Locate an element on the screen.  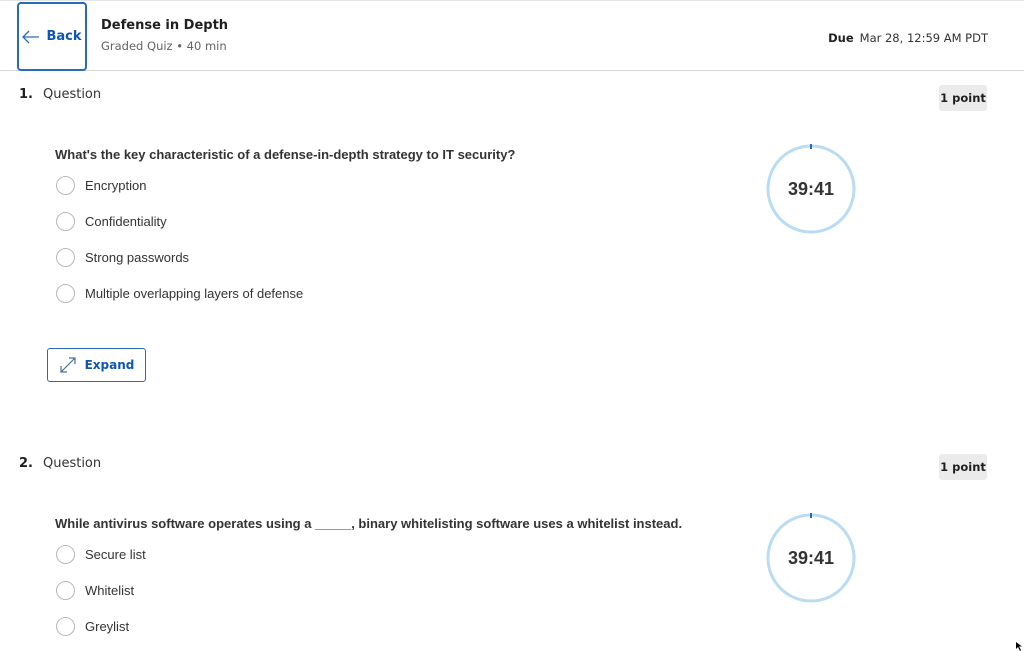
mouse-cursor-icon is located at coordinates (1019, 646).